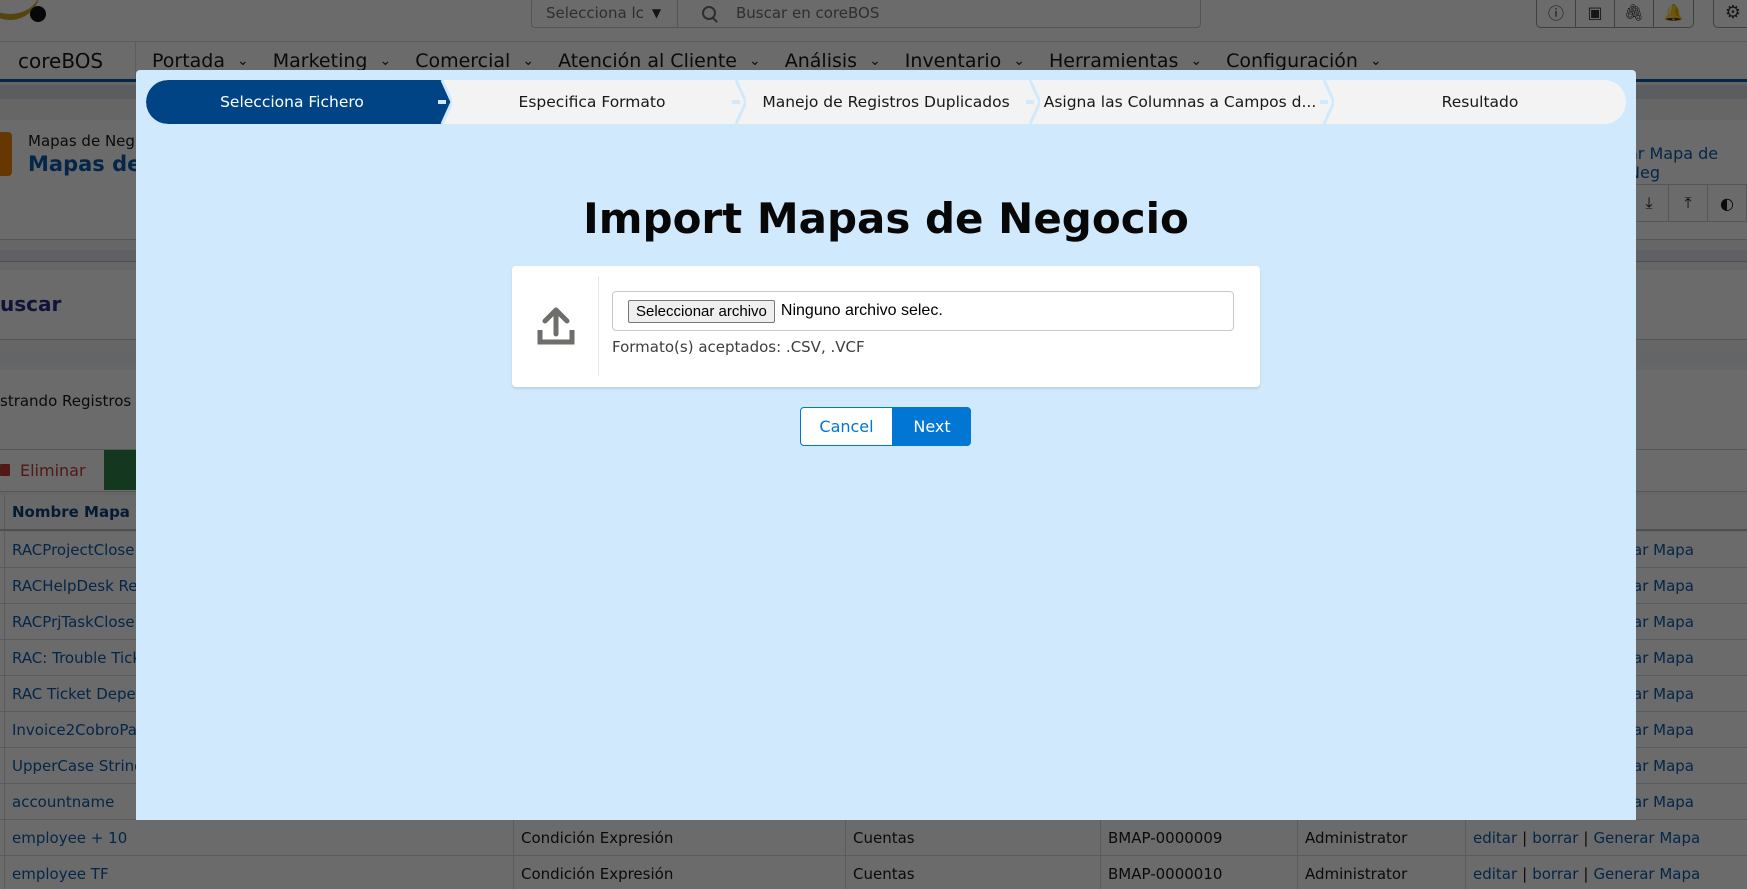 The height and width of the screenshot is (889, 1747). Describe the element at coordinates (932, 426) in the screenshot. I see `next-button: Next` at that location.